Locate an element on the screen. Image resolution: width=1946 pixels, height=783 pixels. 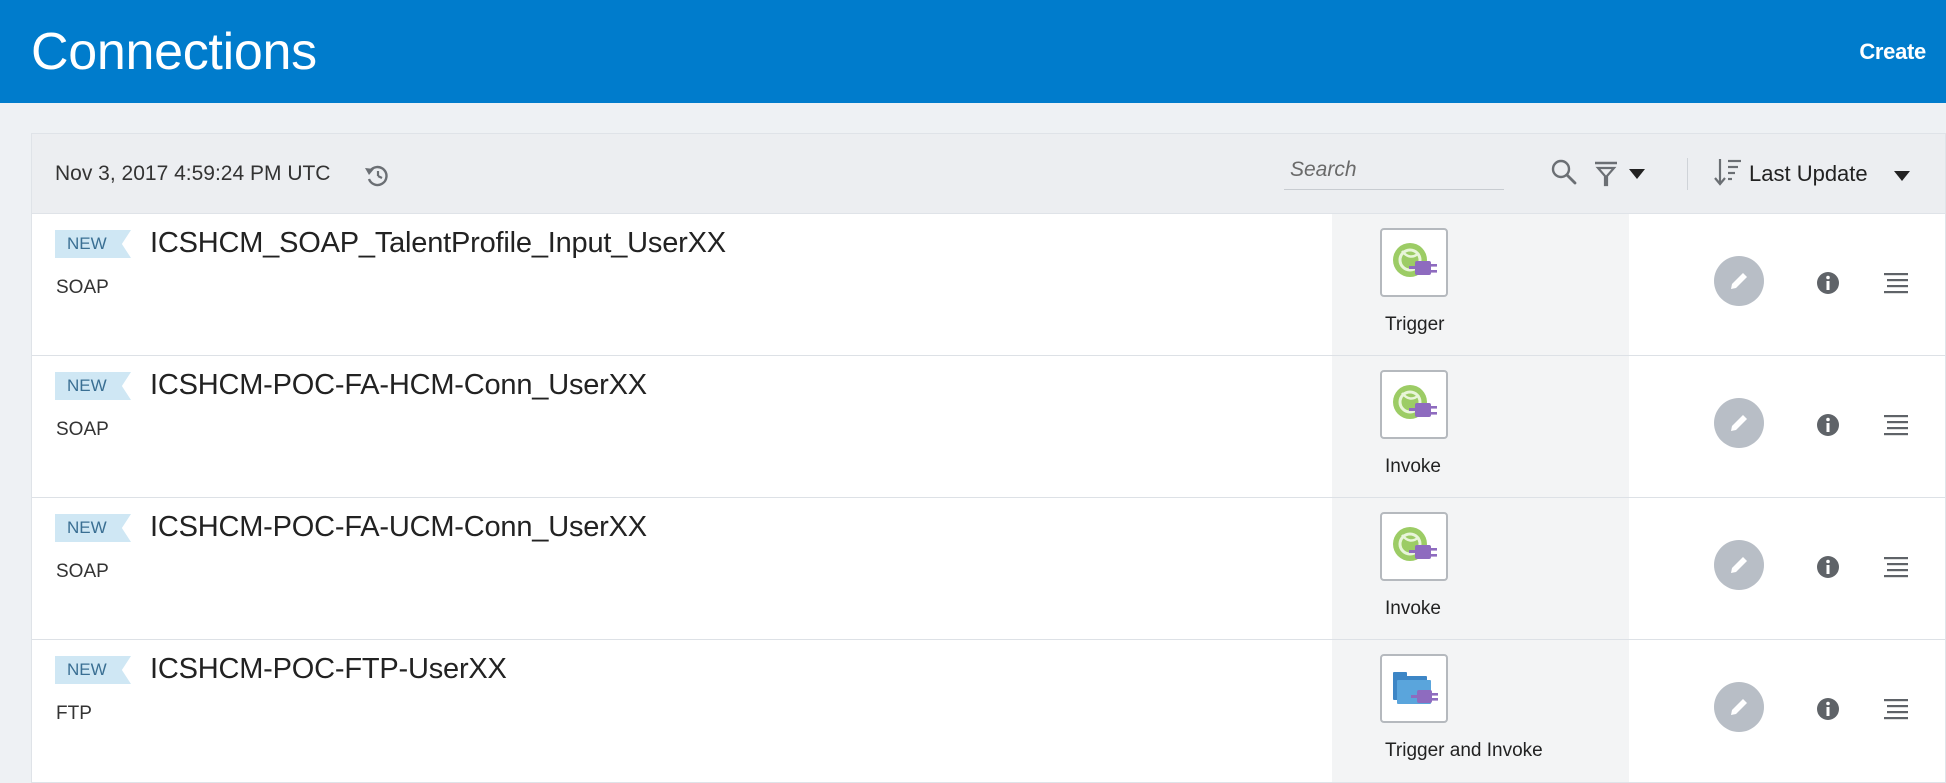
ftp-folder-plug-icon is located at coordinates (1415, 687).